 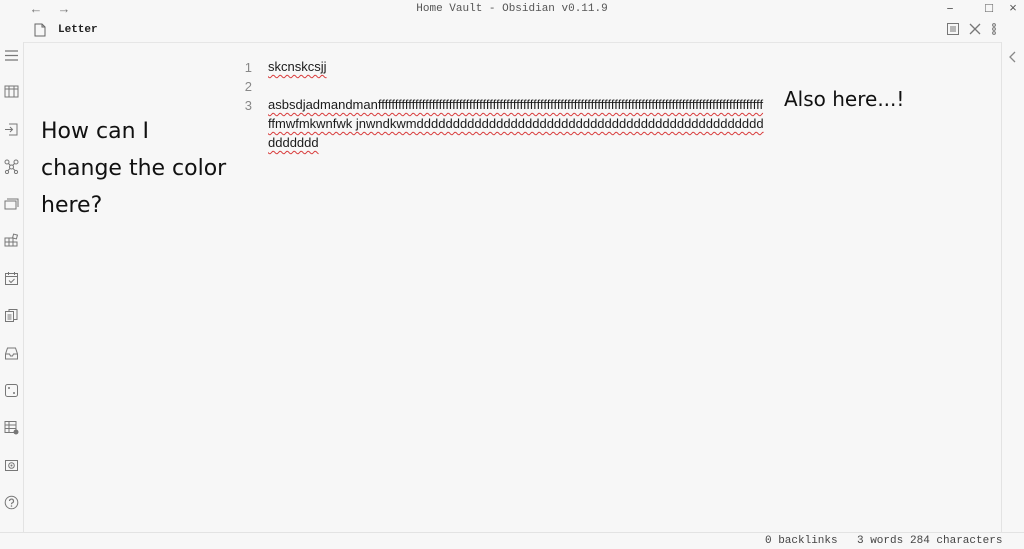 I want to click on kanban-icon, so click(x=11, y=91).